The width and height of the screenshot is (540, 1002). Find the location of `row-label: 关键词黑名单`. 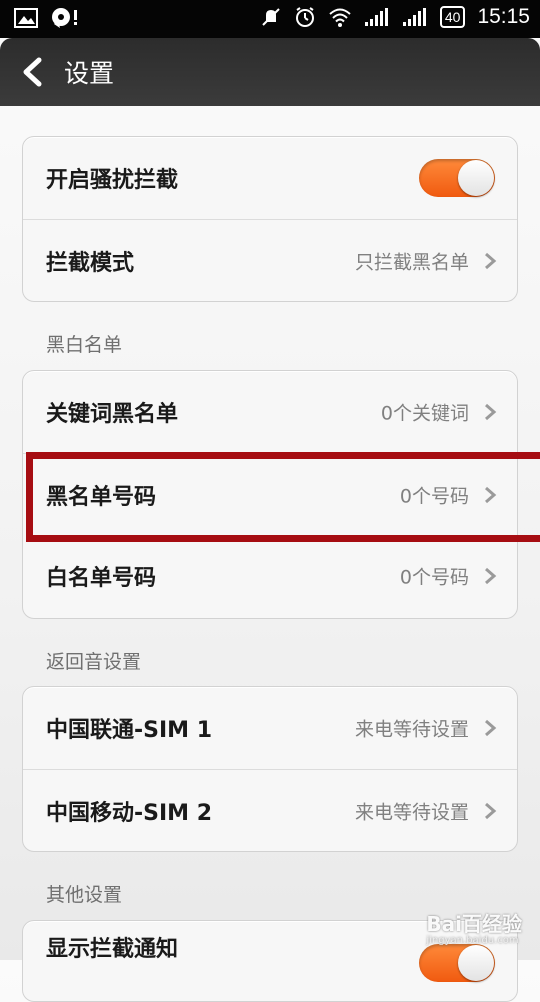

row-label: 关键词黑名单 is located at coordinates (112, 414).